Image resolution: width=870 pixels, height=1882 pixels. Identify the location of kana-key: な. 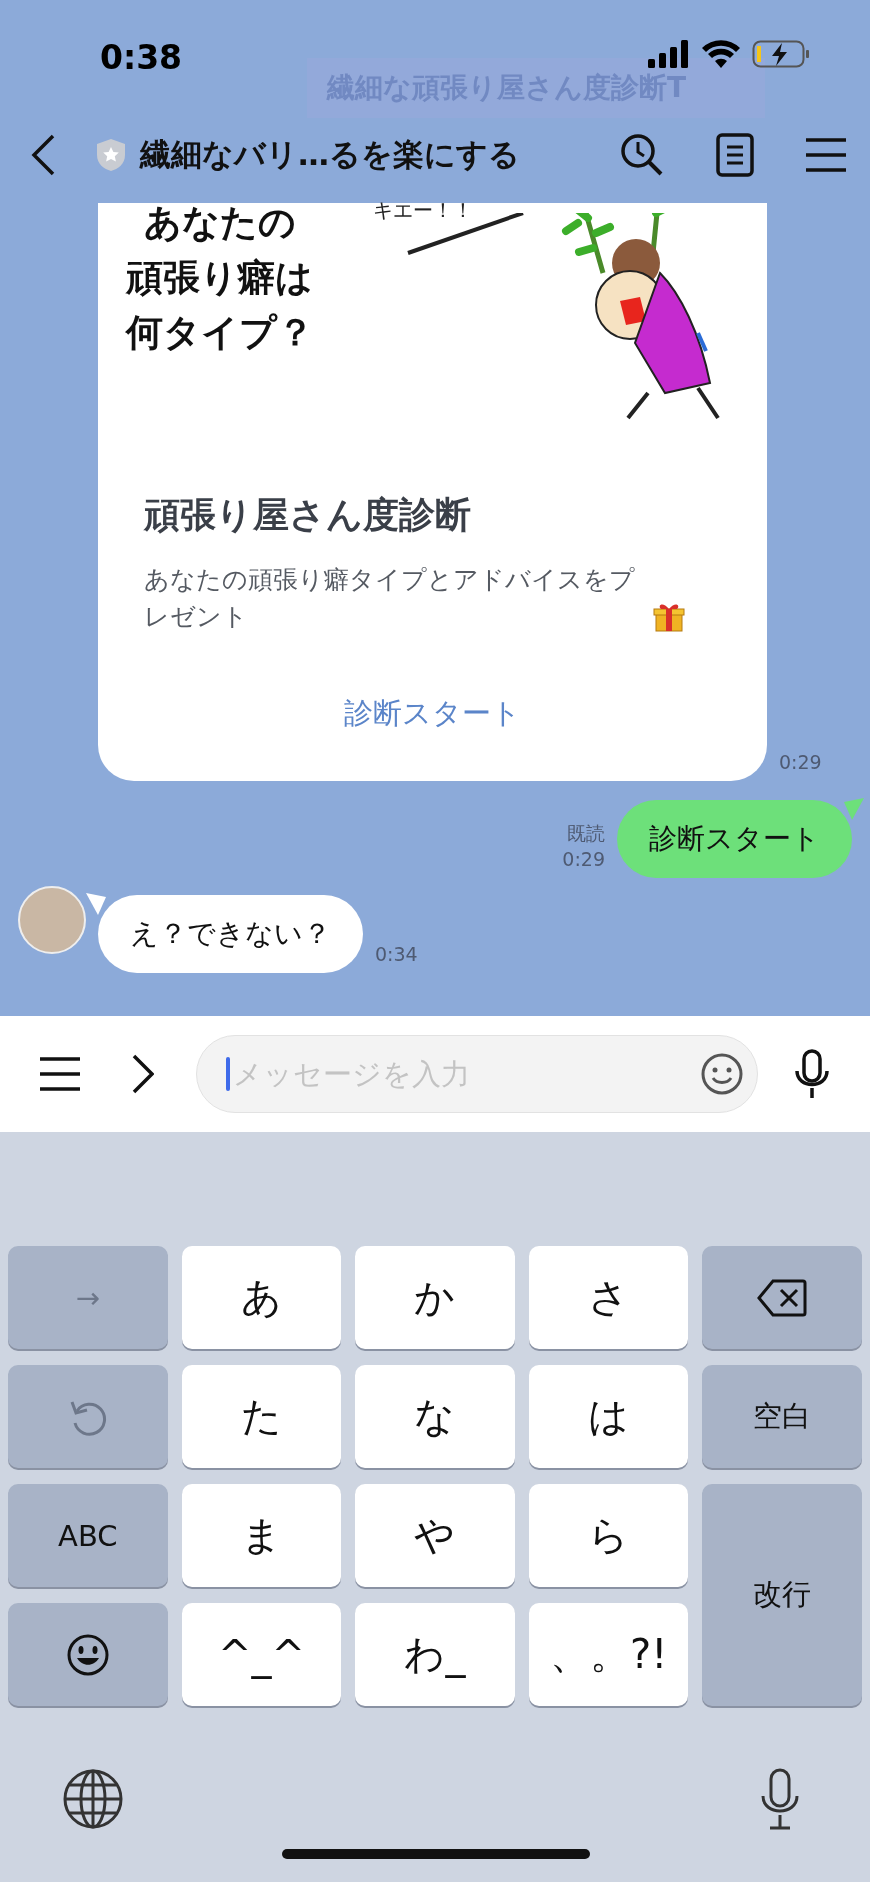
(435, 1416).